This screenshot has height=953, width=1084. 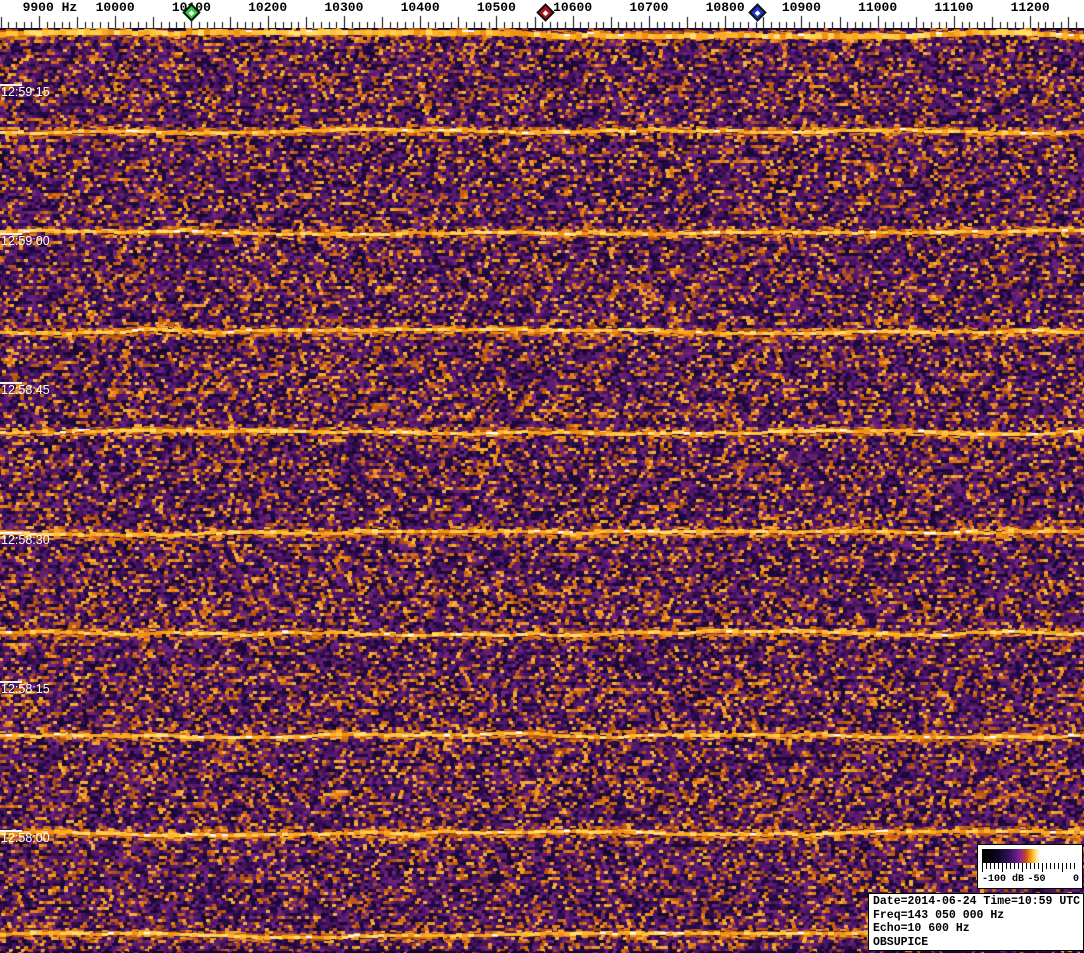 I want to click on freq-axis-label: 10400, so click(x=420, y=7).